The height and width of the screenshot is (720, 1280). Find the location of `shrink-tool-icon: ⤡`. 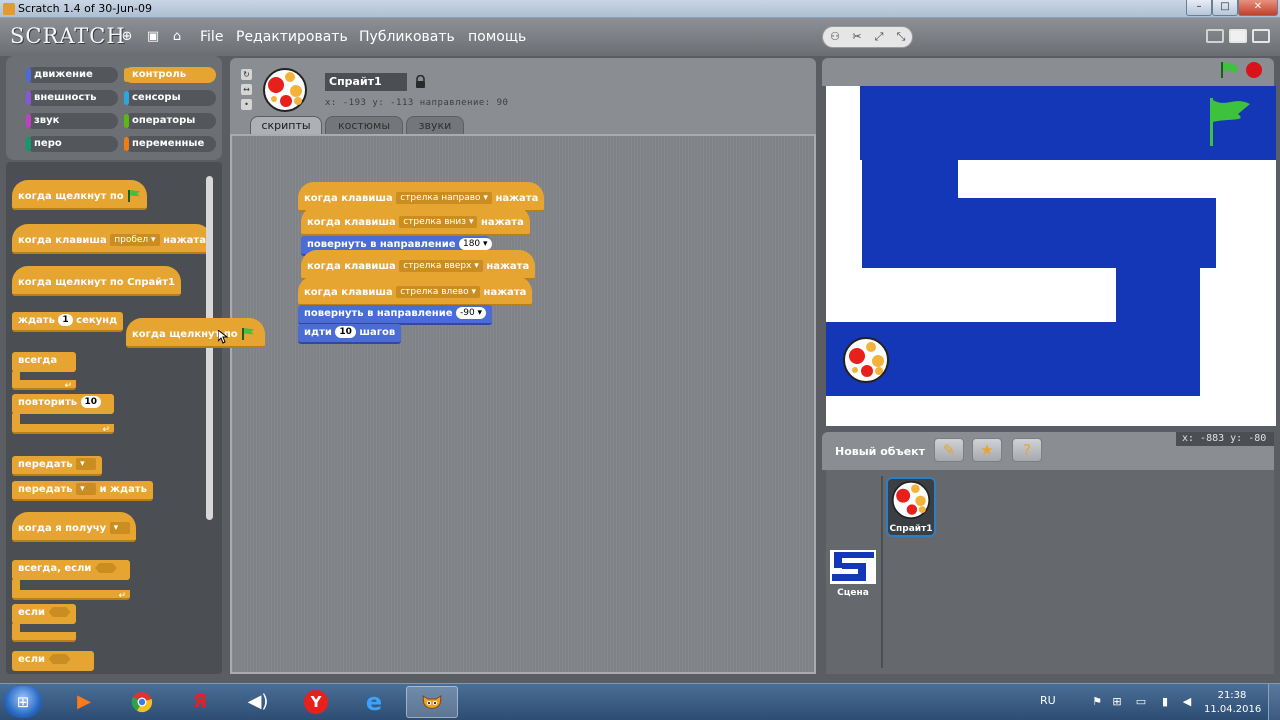

shrink-tool-icon: ⤡ is located at coordinates (901, 37).